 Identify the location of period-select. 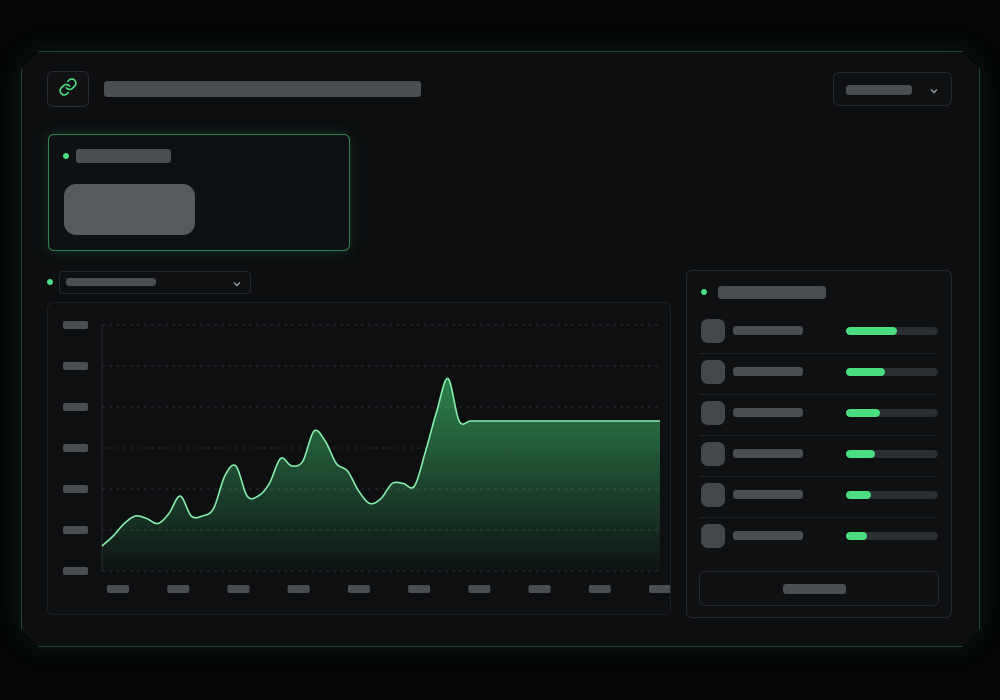
(892, 89).